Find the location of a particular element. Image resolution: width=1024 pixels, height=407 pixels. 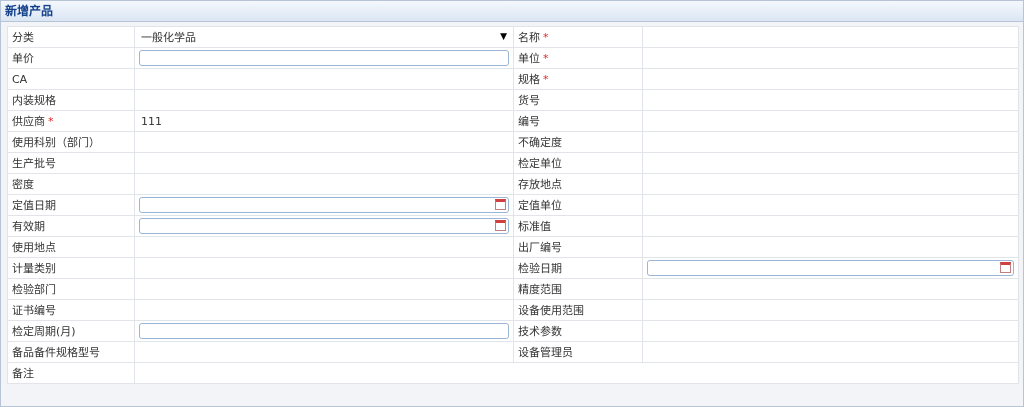

verify-cycle-label: 检定周期(月) is located at coordinates (71, 331).